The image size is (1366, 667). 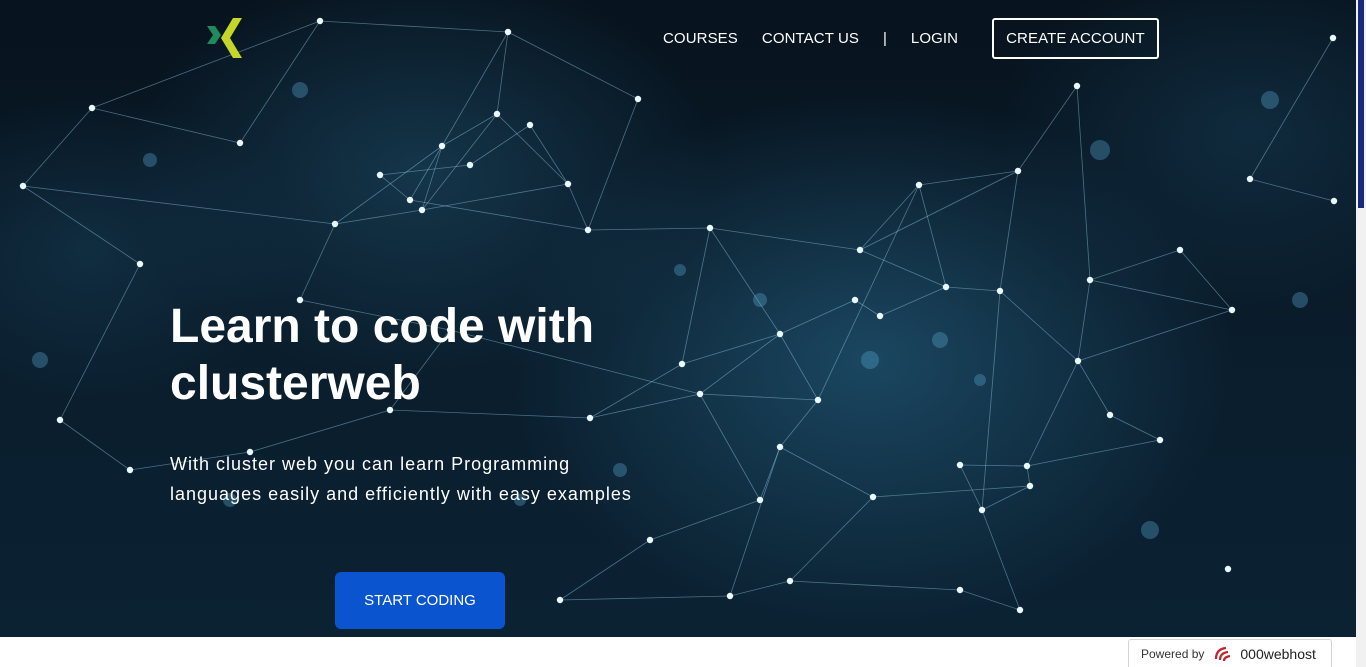 What do you see at coordinates (225, 39) in the screenshot?
I see `logo-icon` at bounding box center [225, 39].